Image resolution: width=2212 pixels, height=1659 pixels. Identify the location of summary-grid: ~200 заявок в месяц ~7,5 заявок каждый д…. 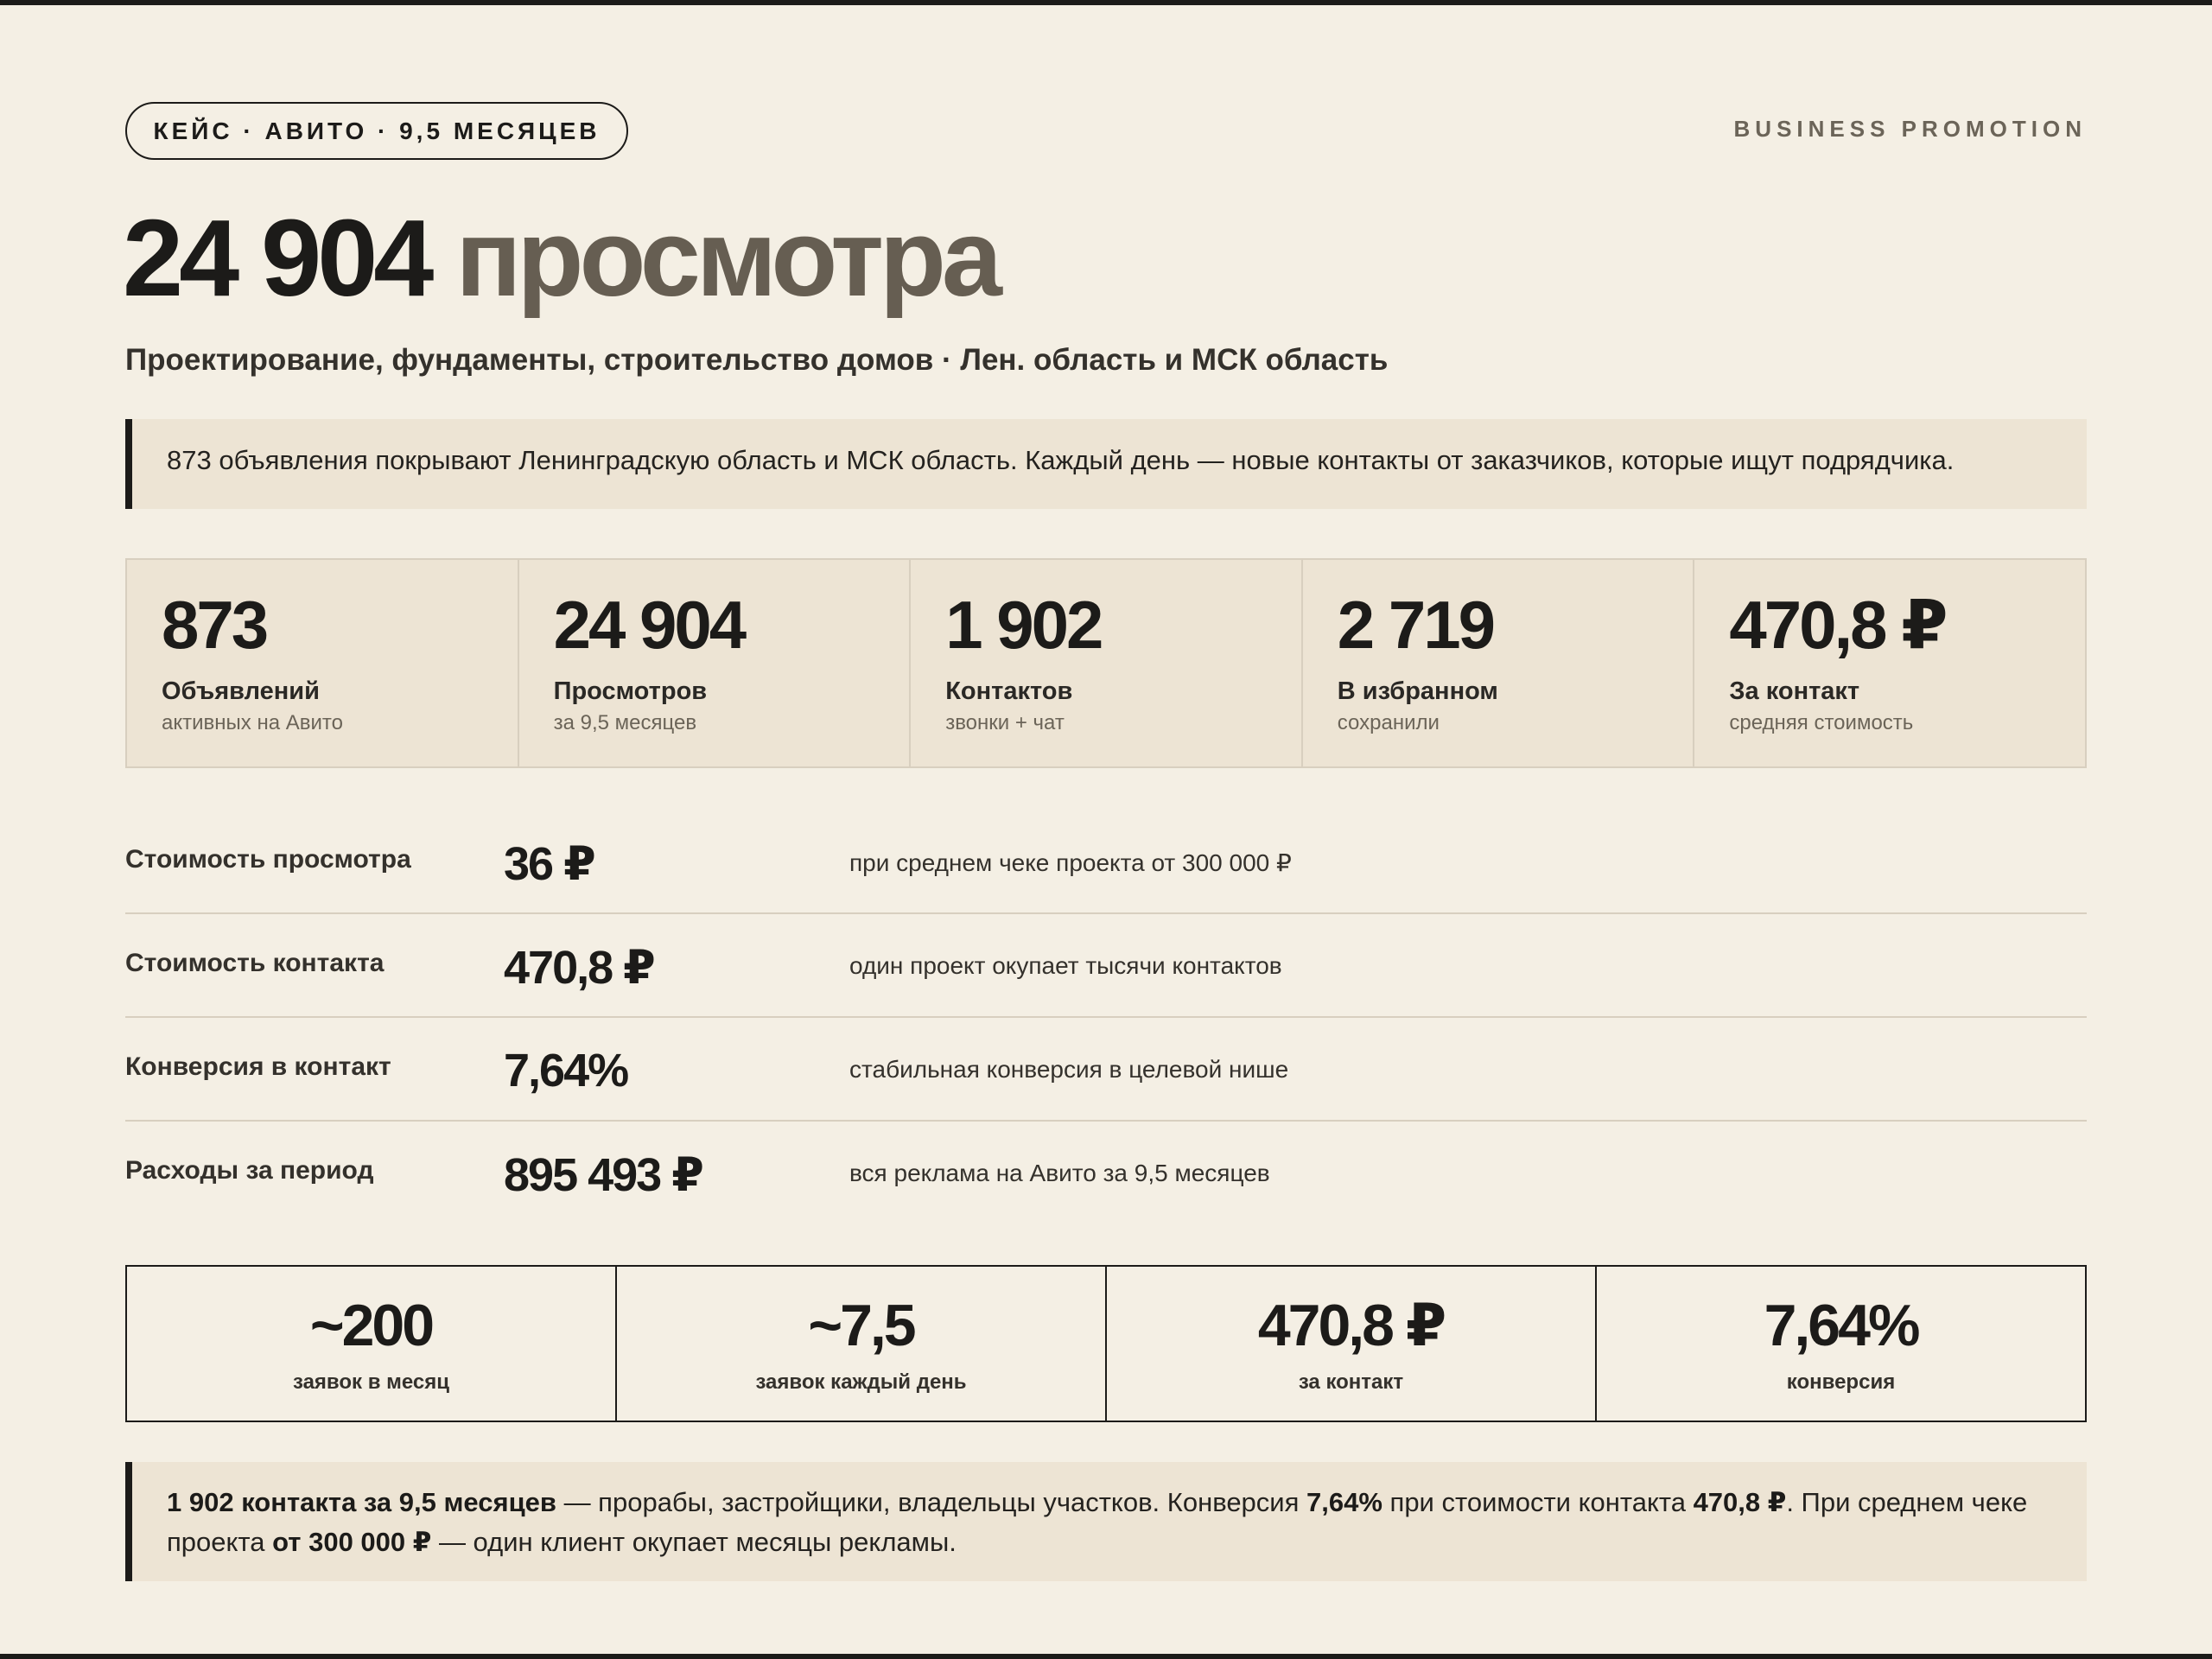
(1106, 1343).